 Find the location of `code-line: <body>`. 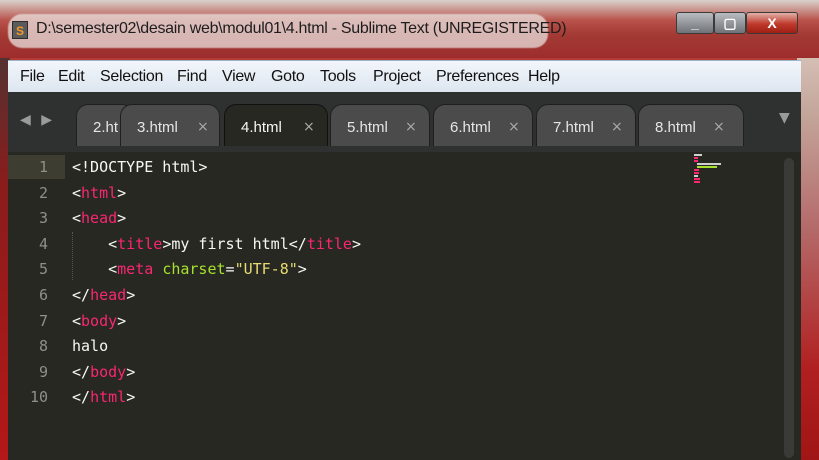

code-line: <body> is located at coordinates (99, 321).